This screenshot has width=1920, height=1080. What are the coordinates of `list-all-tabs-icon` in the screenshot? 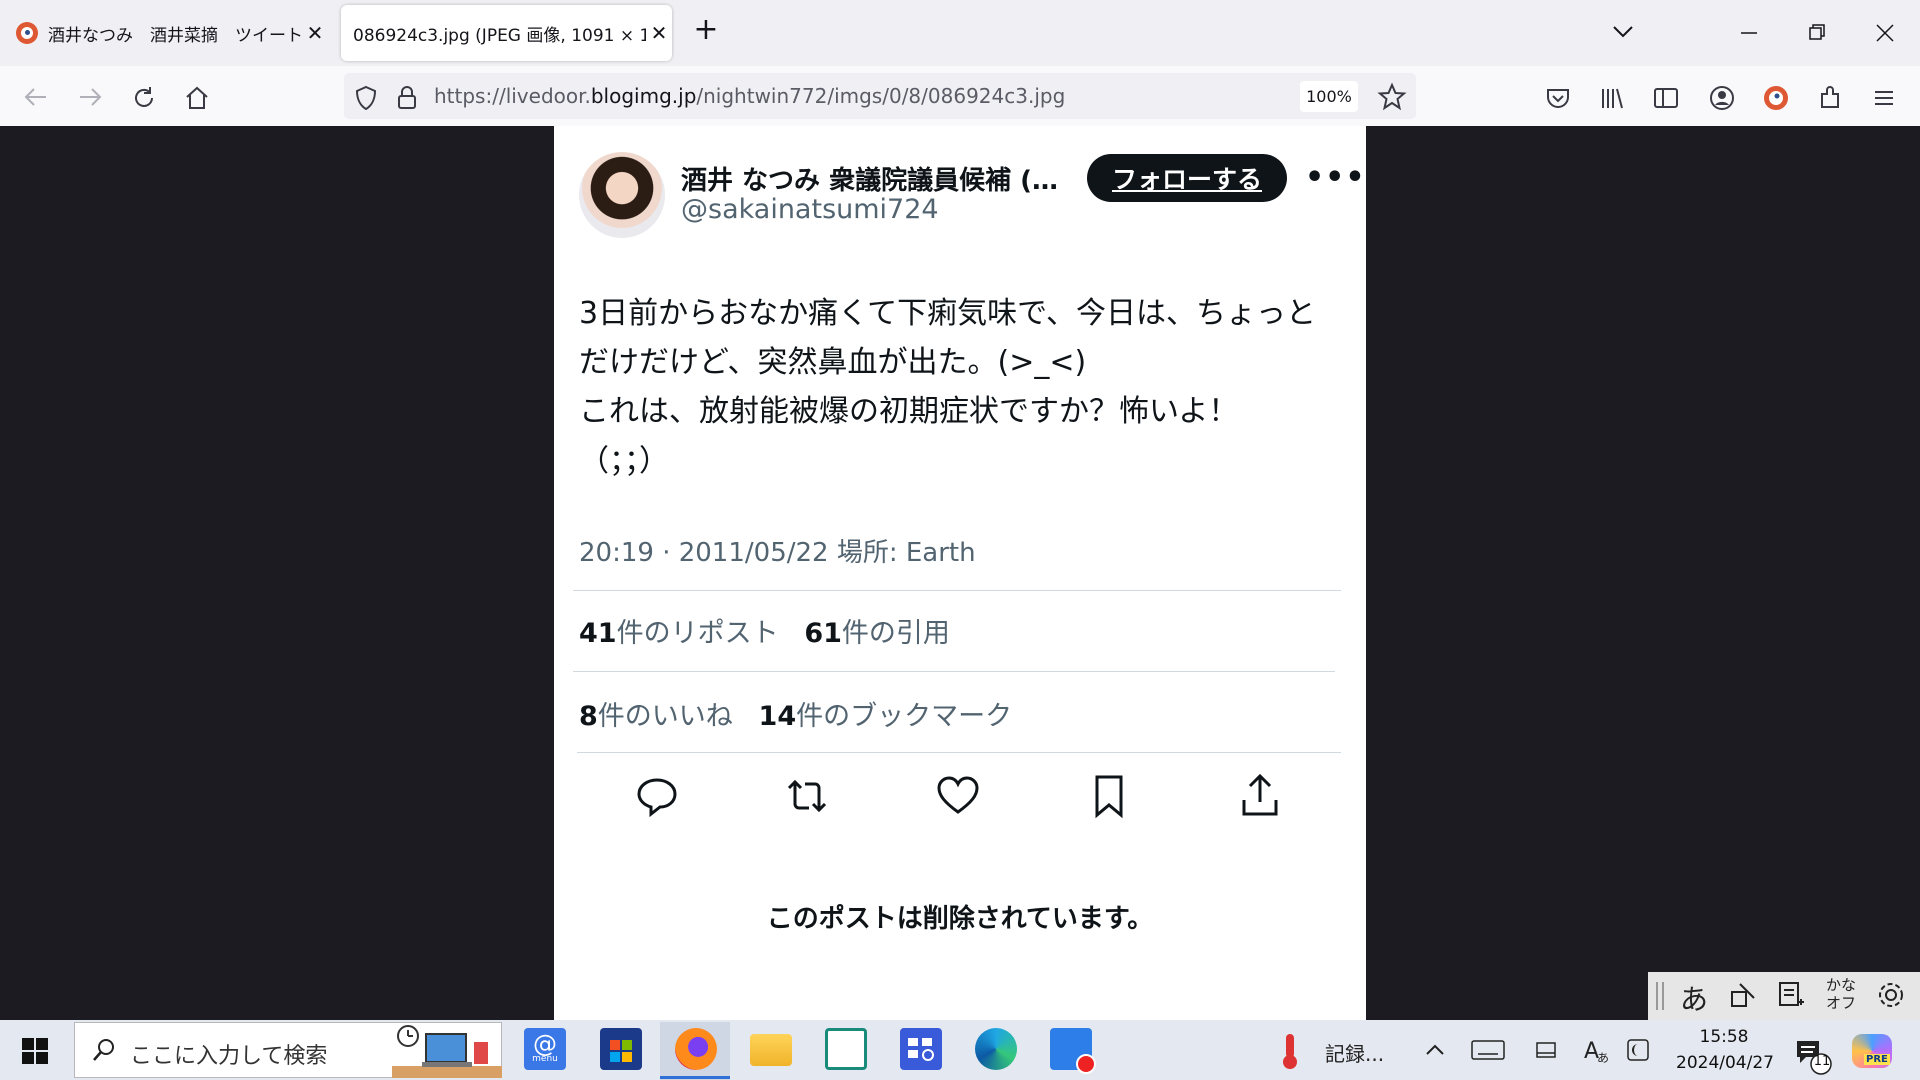 It's located at (1623, 32).